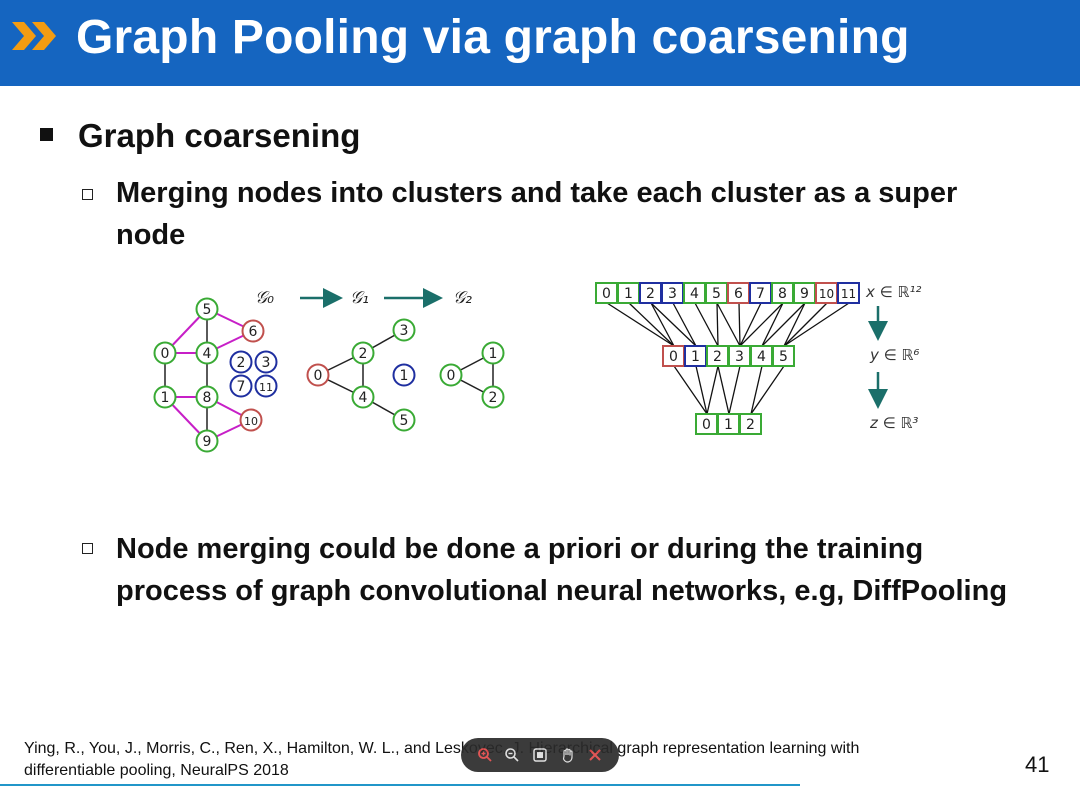  What do you see at coordinates (87, 194) in the screenshot?
I see `hollow-square-bullet-icon` at bounding box center [87, 194].